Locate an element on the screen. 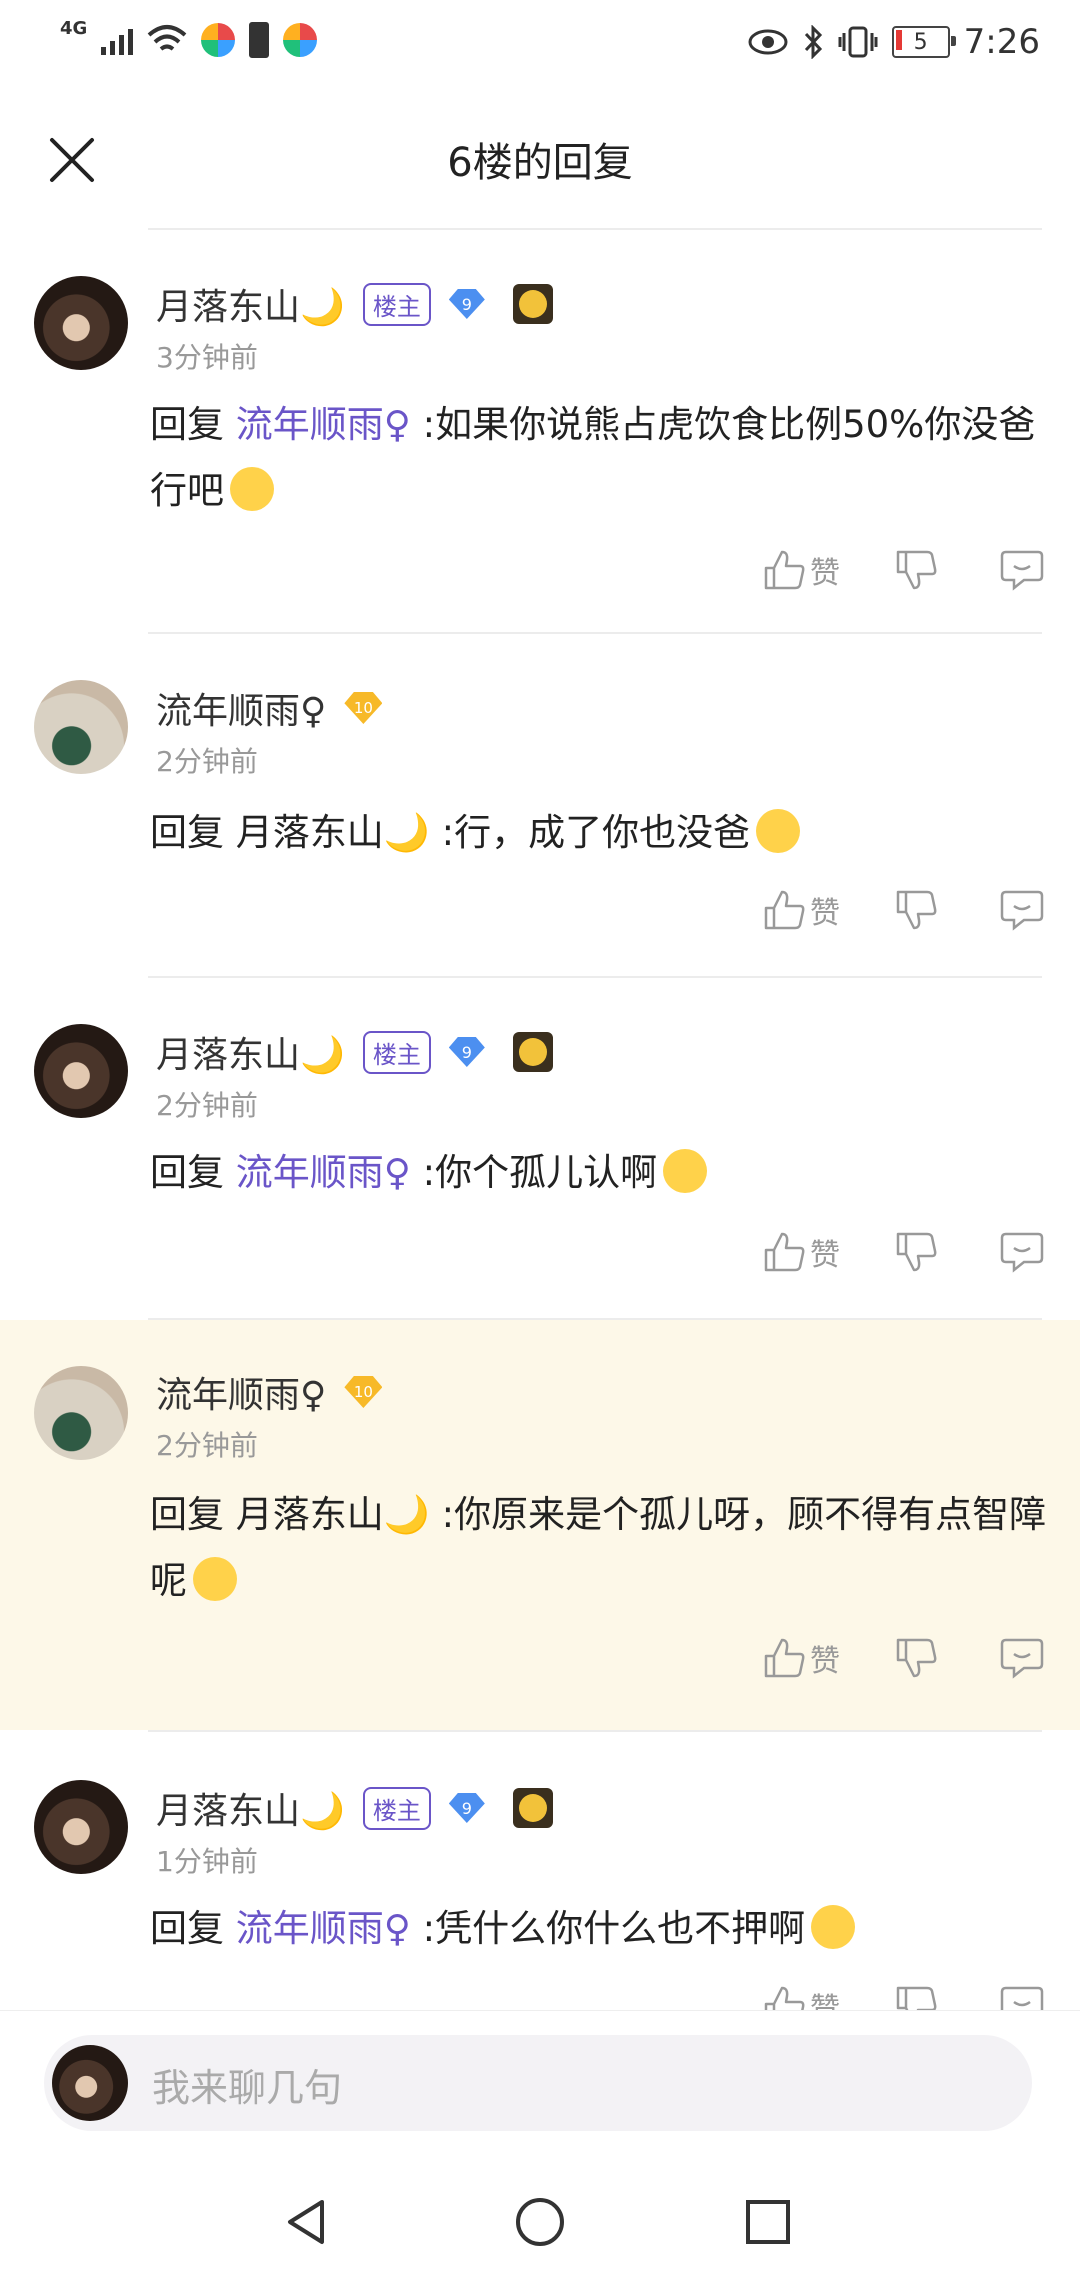  recents-button is located at coordinates (768, 2222).